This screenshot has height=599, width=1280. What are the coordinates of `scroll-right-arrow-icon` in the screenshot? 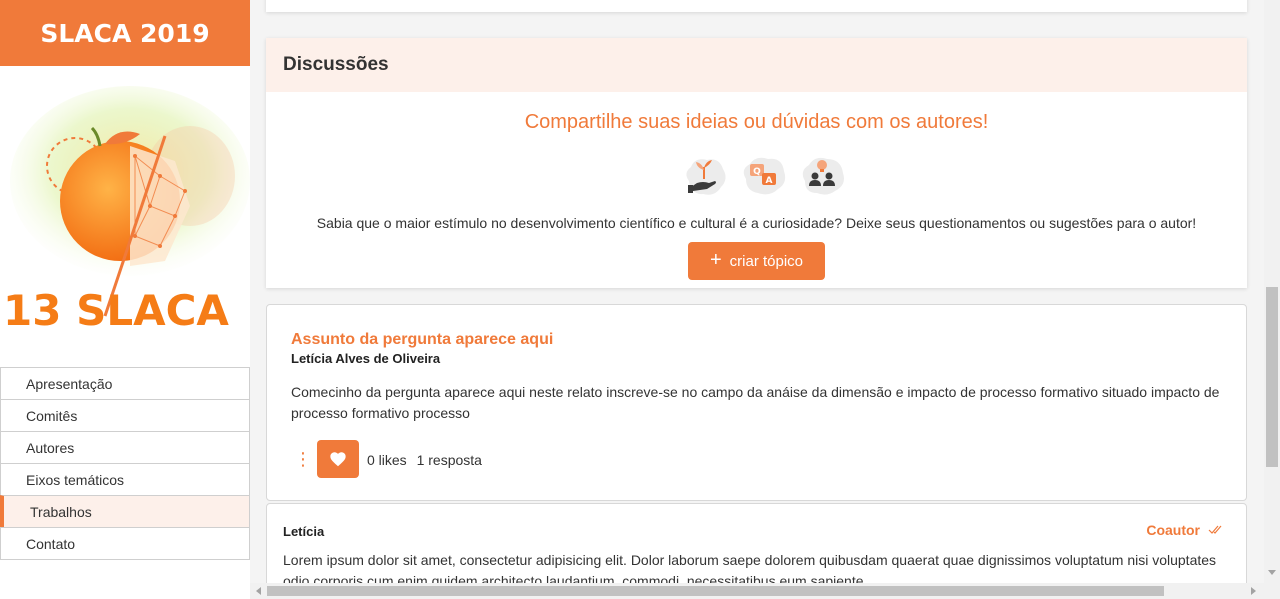 It's located at (1253, 591).